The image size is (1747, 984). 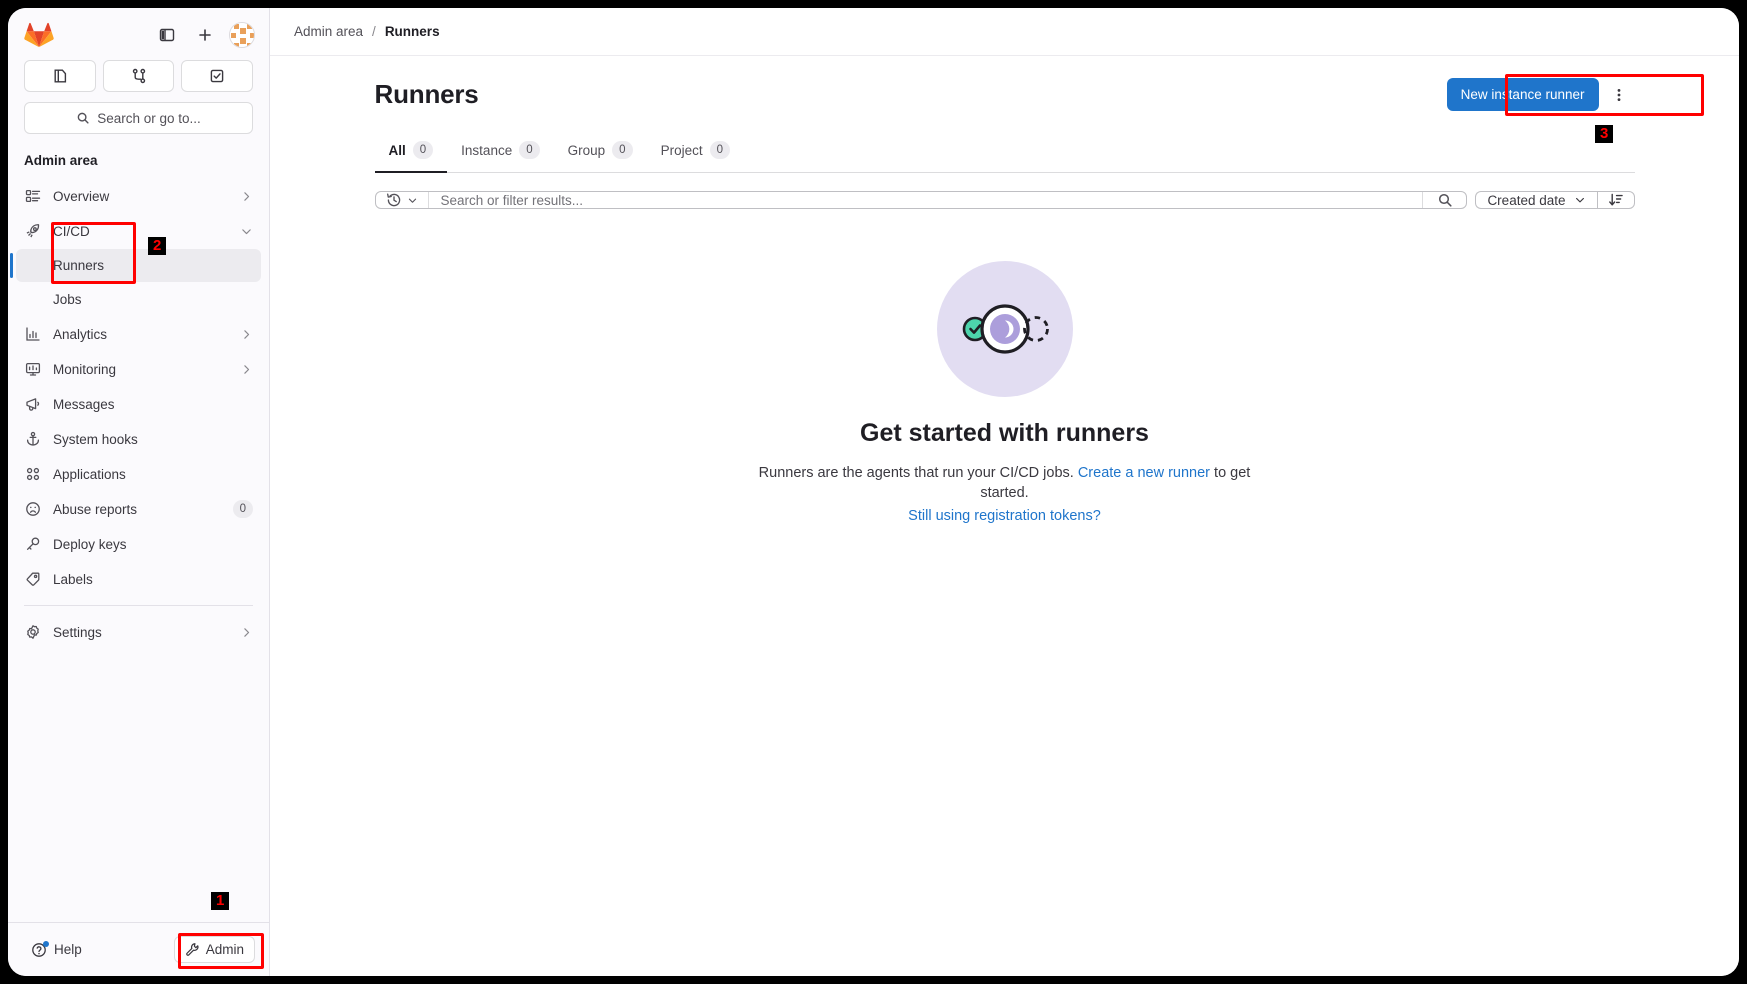 I want to click on empty-state-title: Get started with runners, so click(x=1004, y=433).